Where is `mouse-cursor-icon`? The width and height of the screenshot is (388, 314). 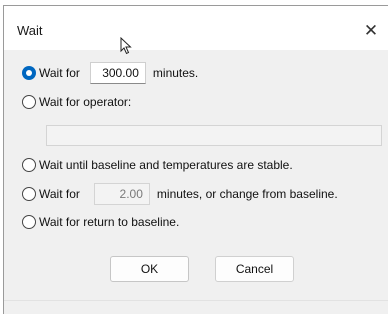
mouse-cursor-icon is located at coordinates (126, 46).